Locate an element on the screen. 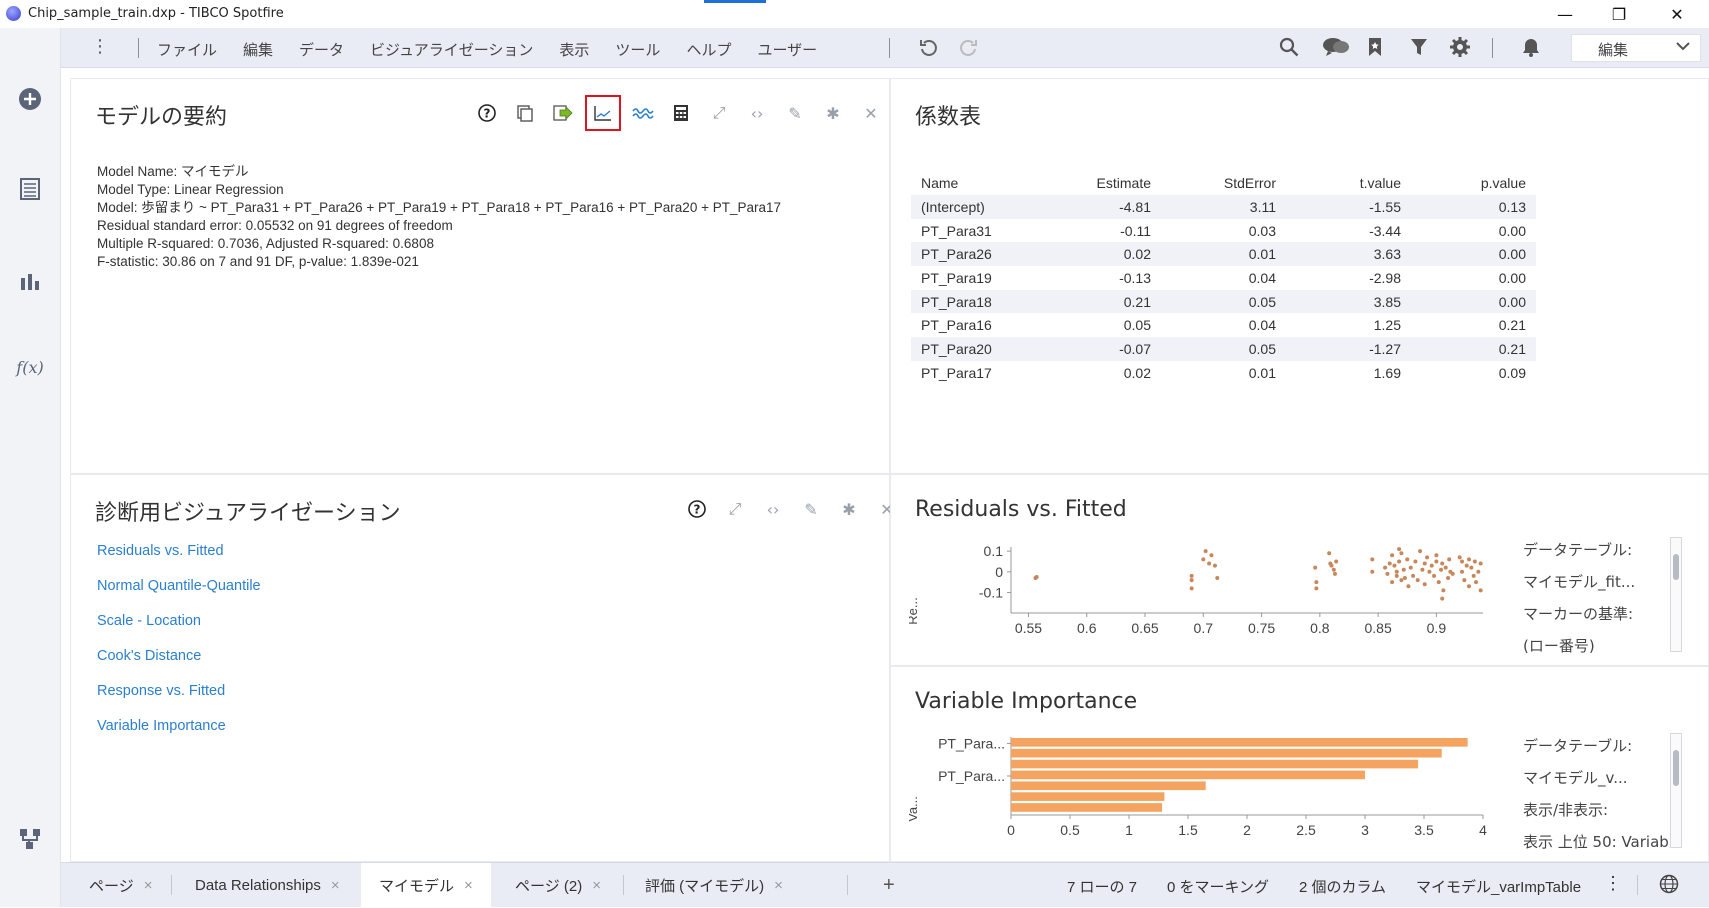 The image size is (1709, 908). table-cell: PT_Para19 is located at coordinates (956, 277).